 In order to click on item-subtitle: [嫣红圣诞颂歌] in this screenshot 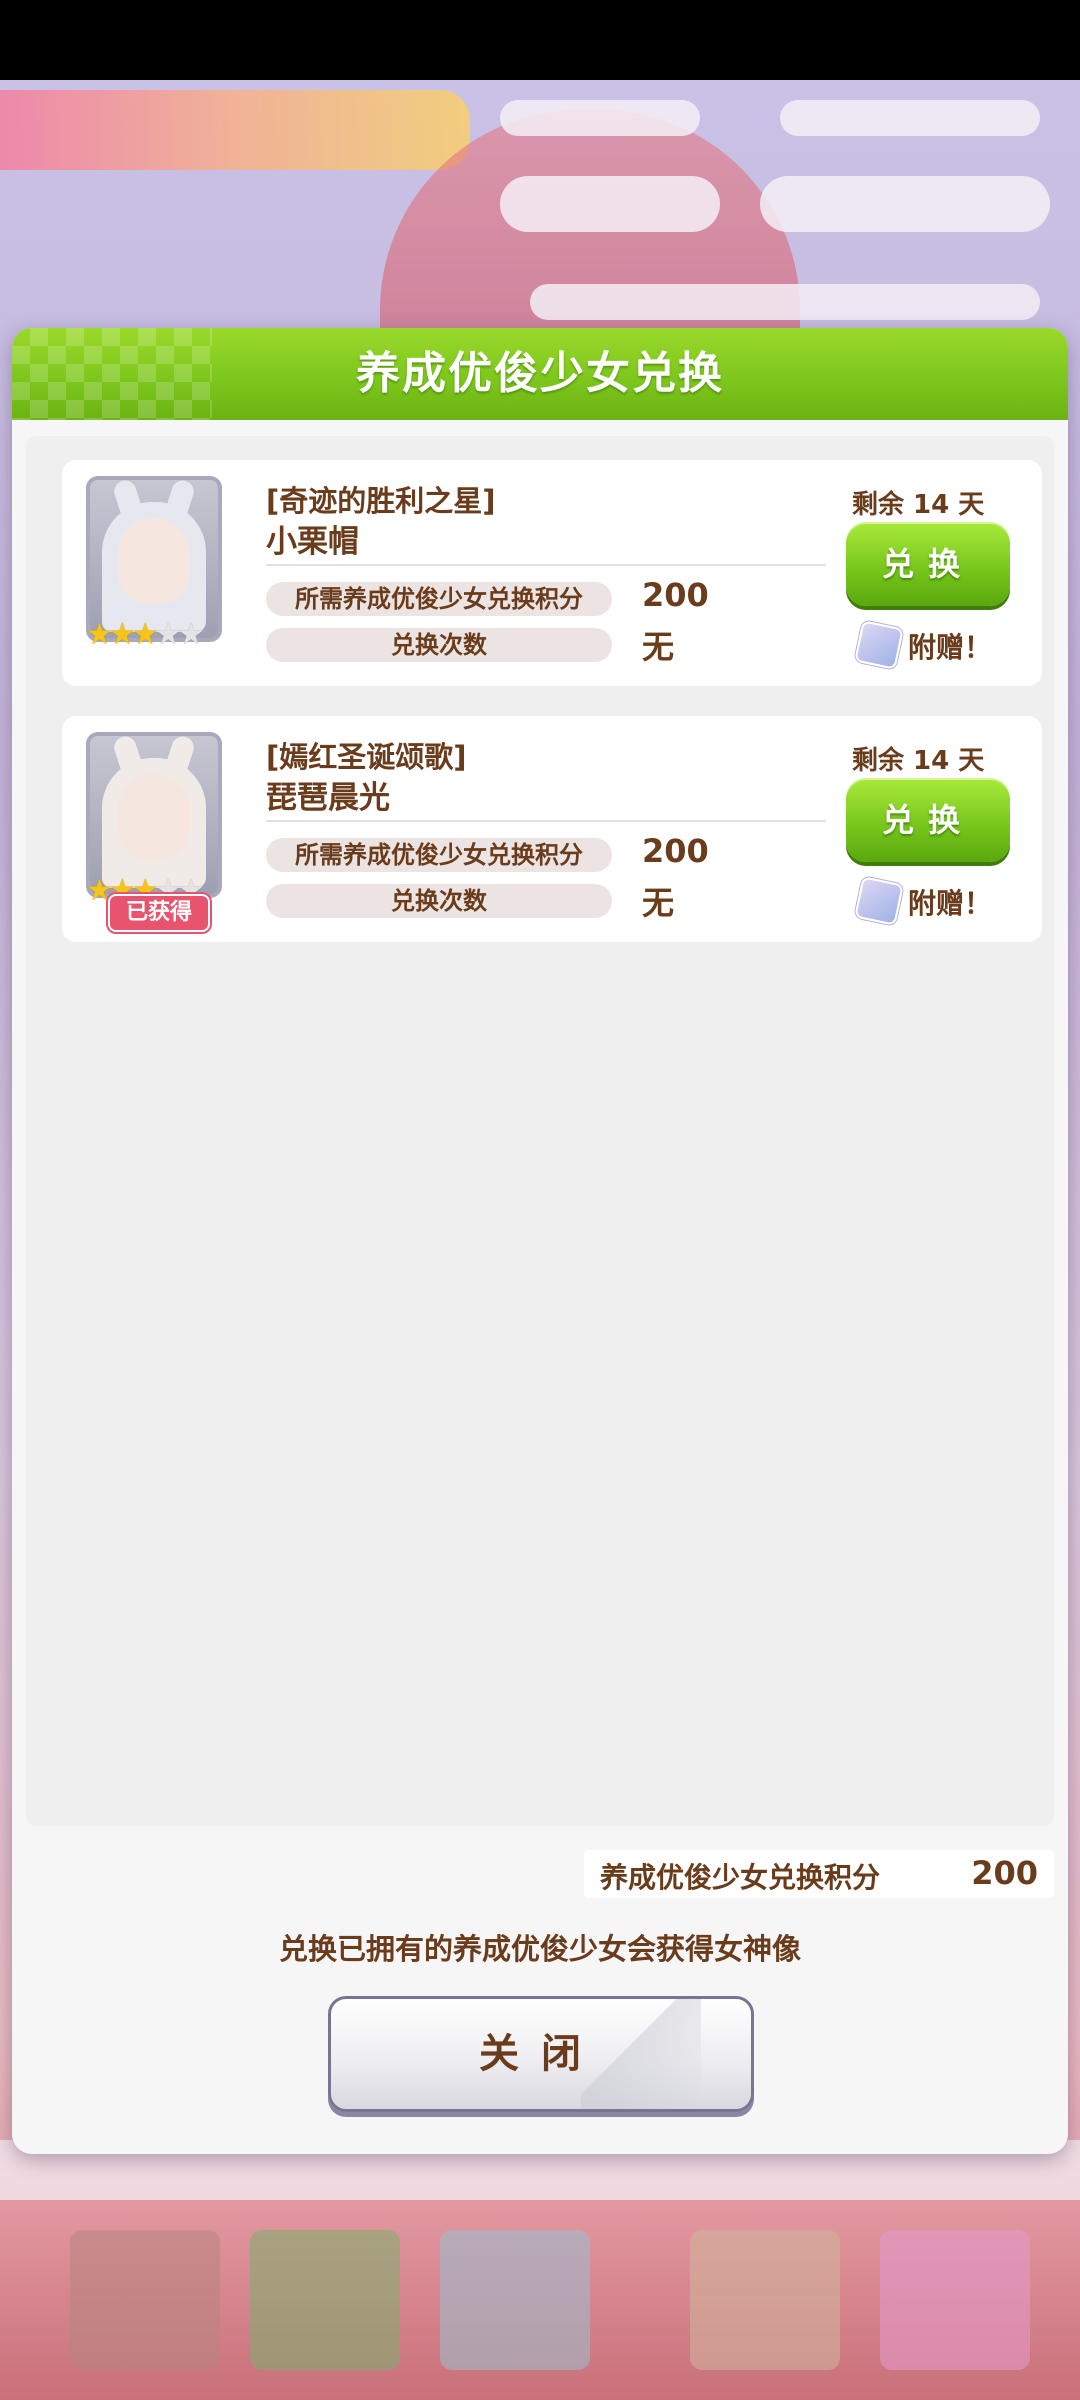, I will do `click(366, 757)`.